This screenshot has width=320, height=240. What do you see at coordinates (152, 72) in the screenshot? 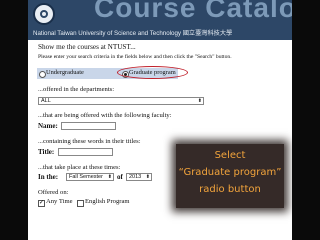
I see `annotation-highlight-oval` at bounding box center [152, 72].